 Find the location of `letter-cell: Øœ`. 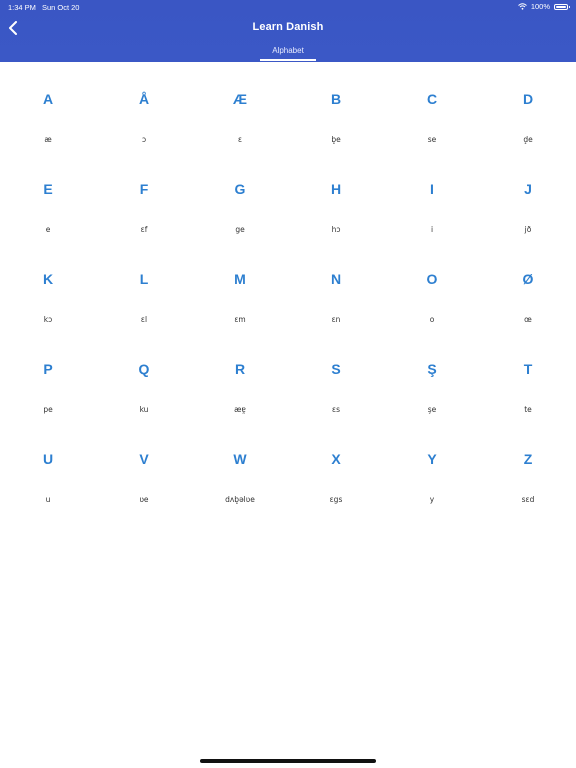

letter-cell: Øœ is located at coordinates (528, 287).